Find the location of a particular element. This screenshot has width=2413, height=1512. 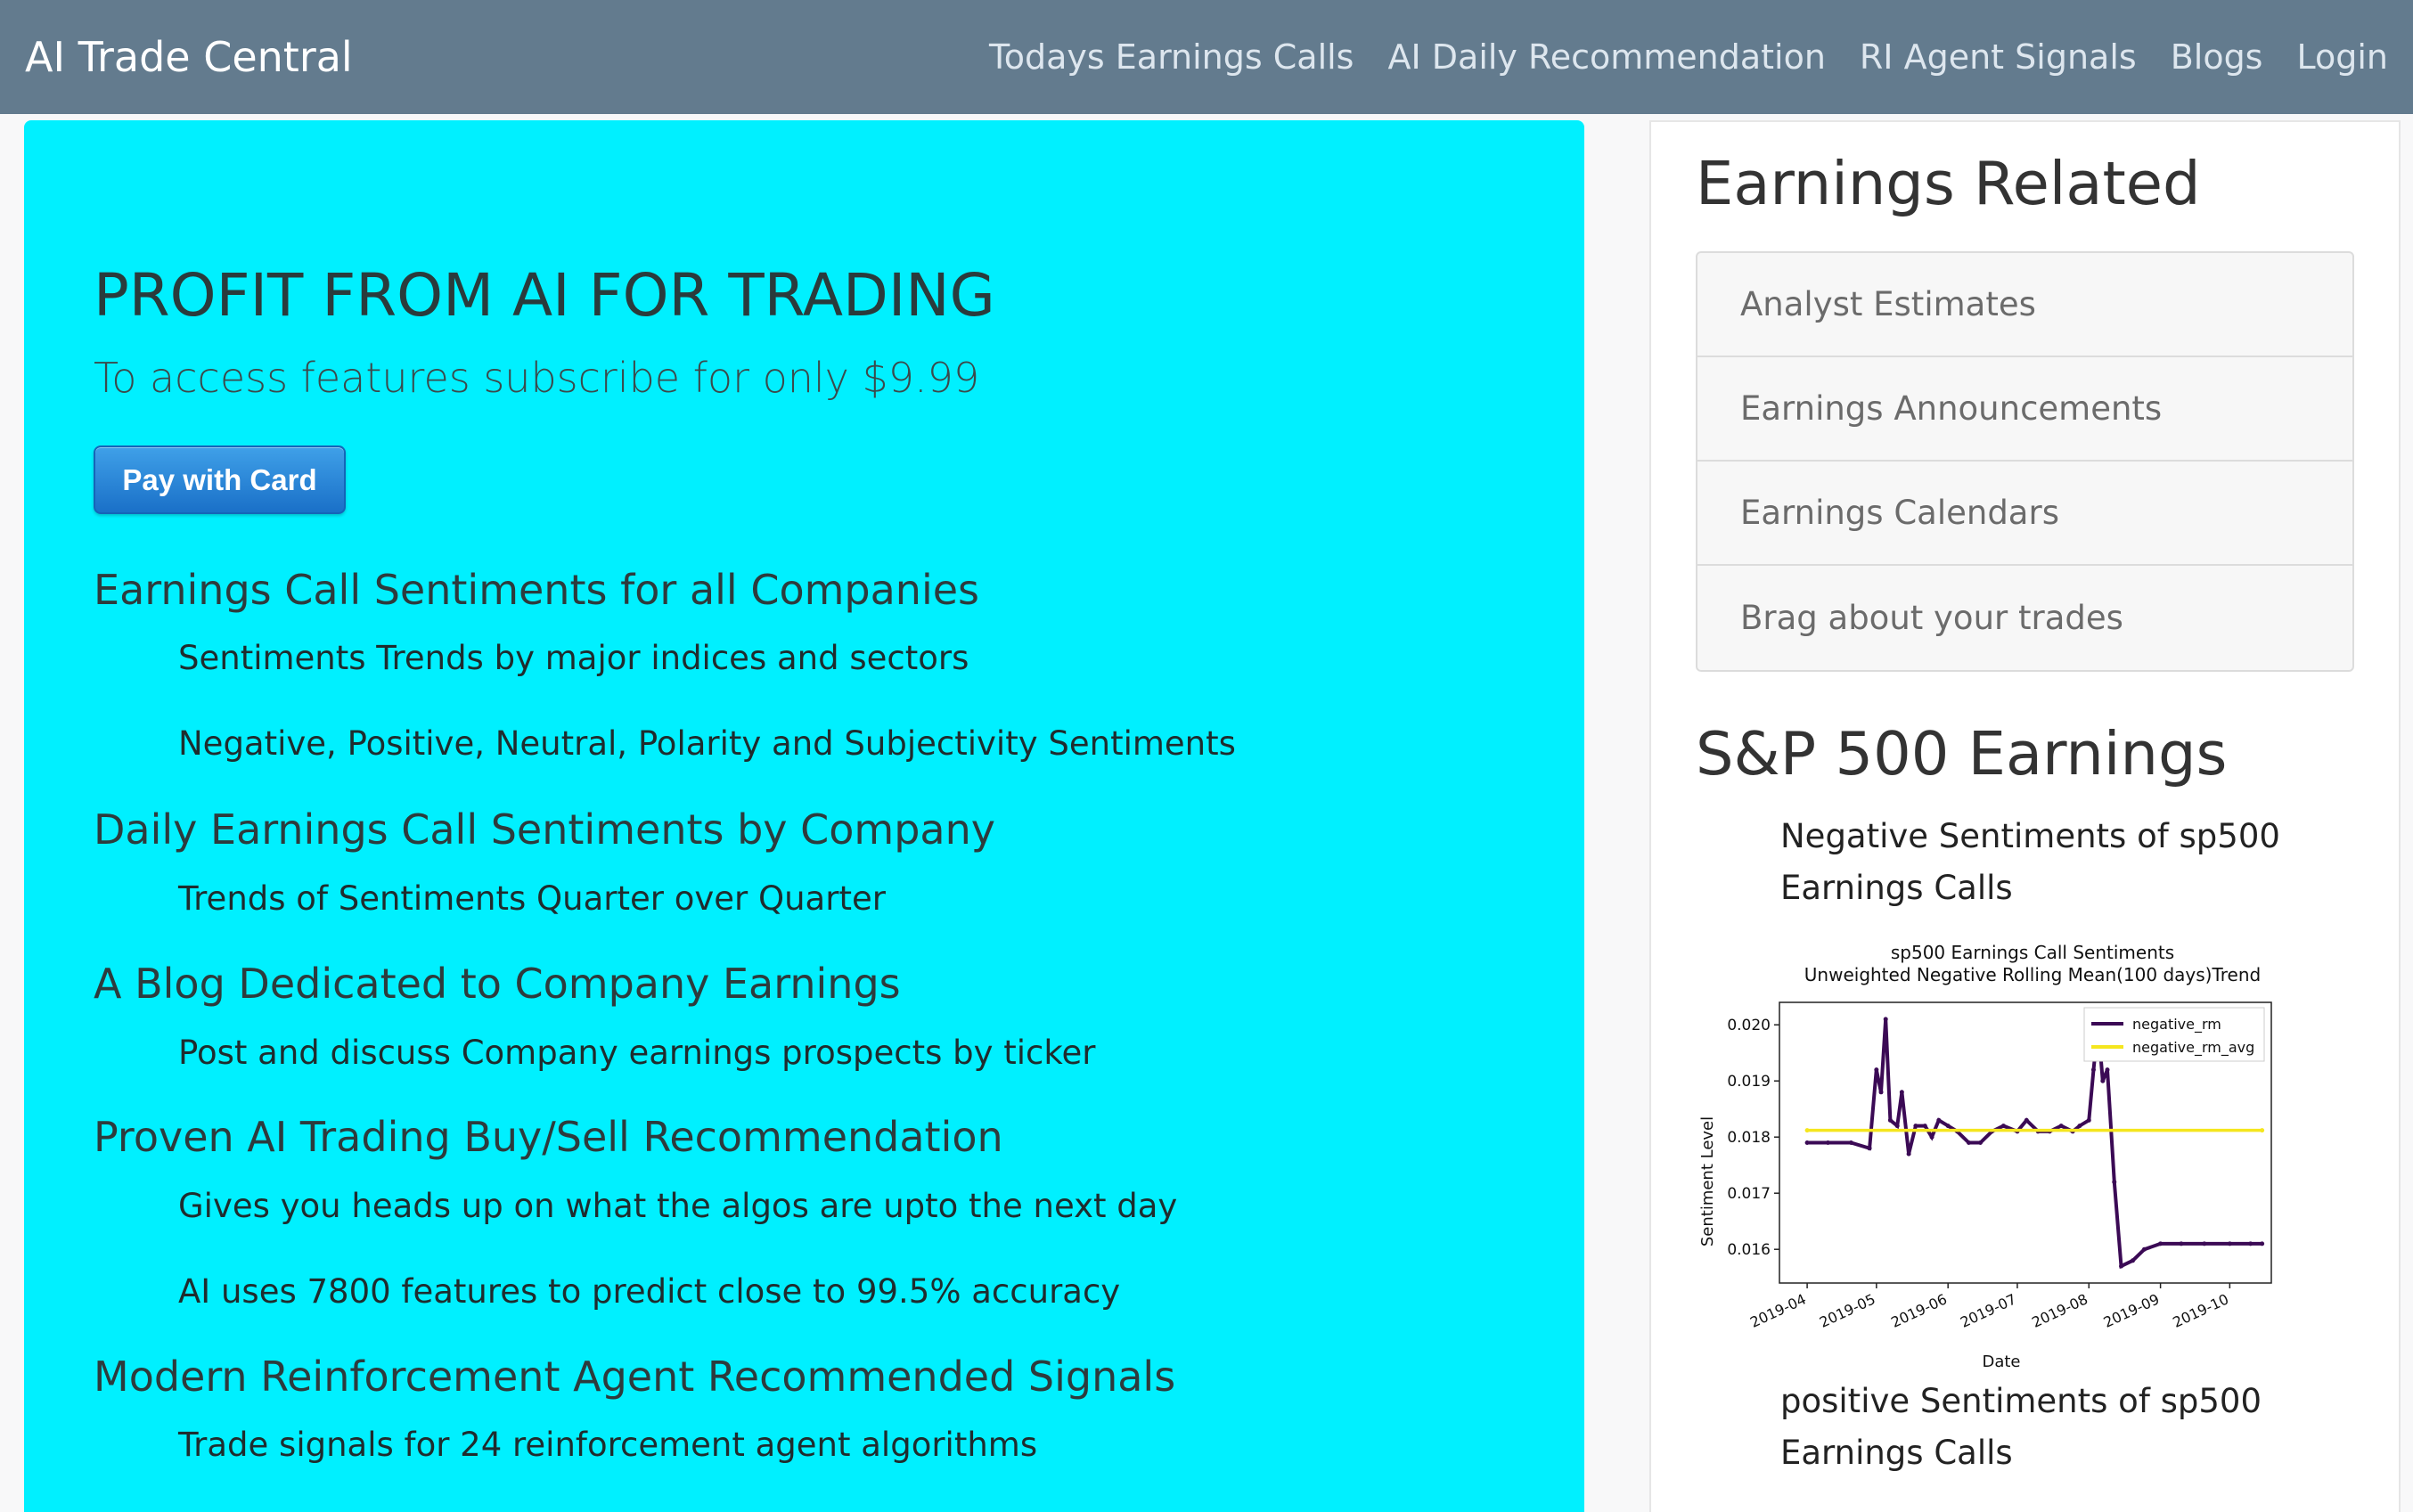

nav-ai-daily-recommendation: AI Daily Recommendation is located at coordinates (1606, 57).